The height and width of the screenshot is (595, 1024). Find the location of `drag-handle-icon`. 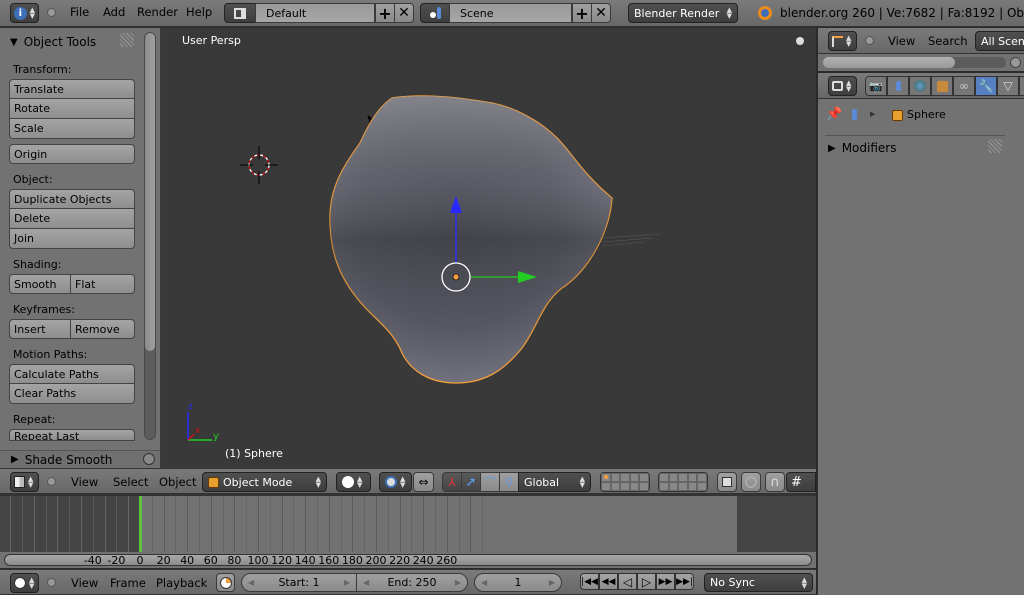

drag-handle-icon is located at coordinates (995, 146).